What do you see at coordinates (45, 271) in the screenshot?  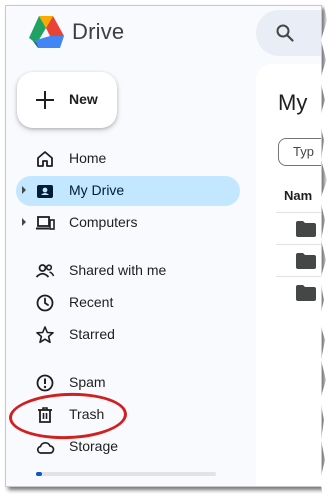 I see `shared-icon` at bounding box center [45, 271].